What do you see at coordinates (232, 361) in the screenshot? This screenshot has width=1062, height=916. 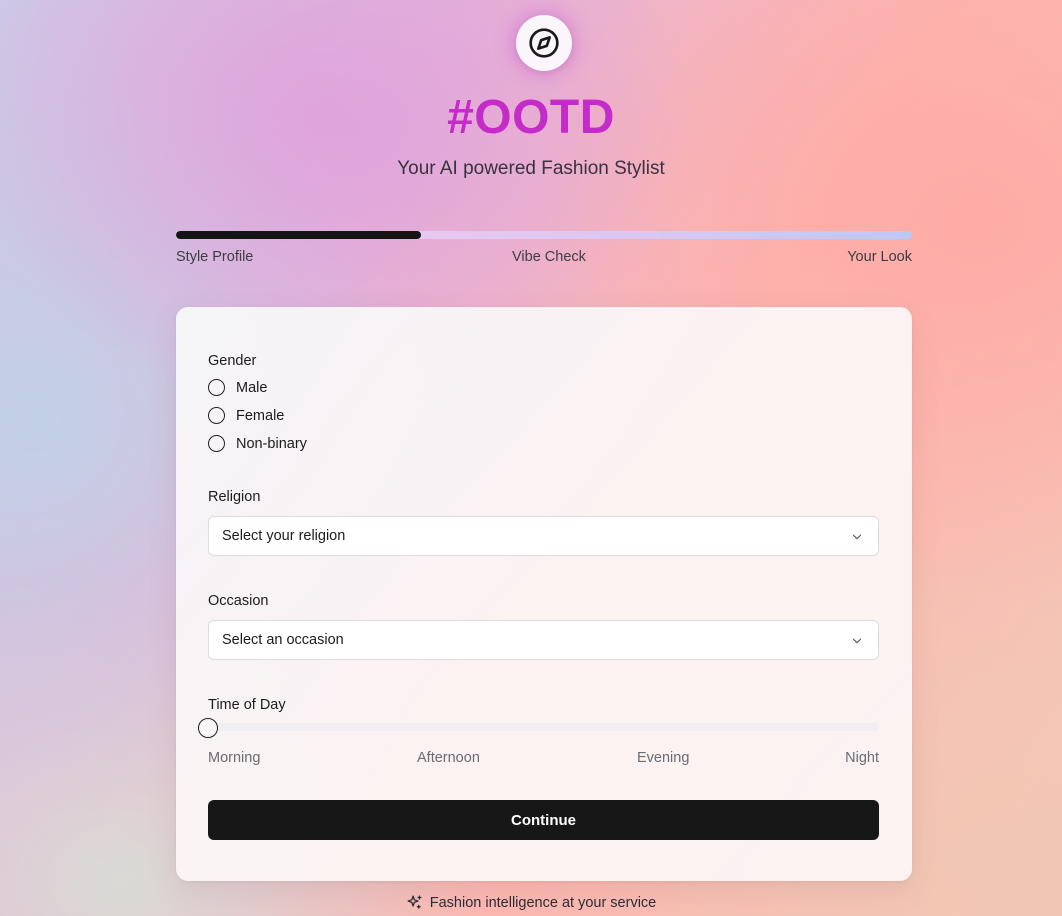 I see `gender-label: Gender` at bounding box center [232, 361].